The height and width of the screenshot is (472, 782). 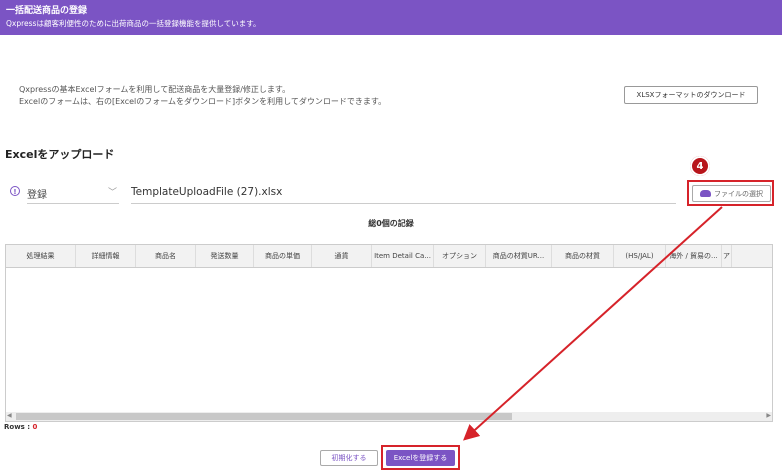 I want to click on grid-column-header: ア, so click(x=727, y=256).